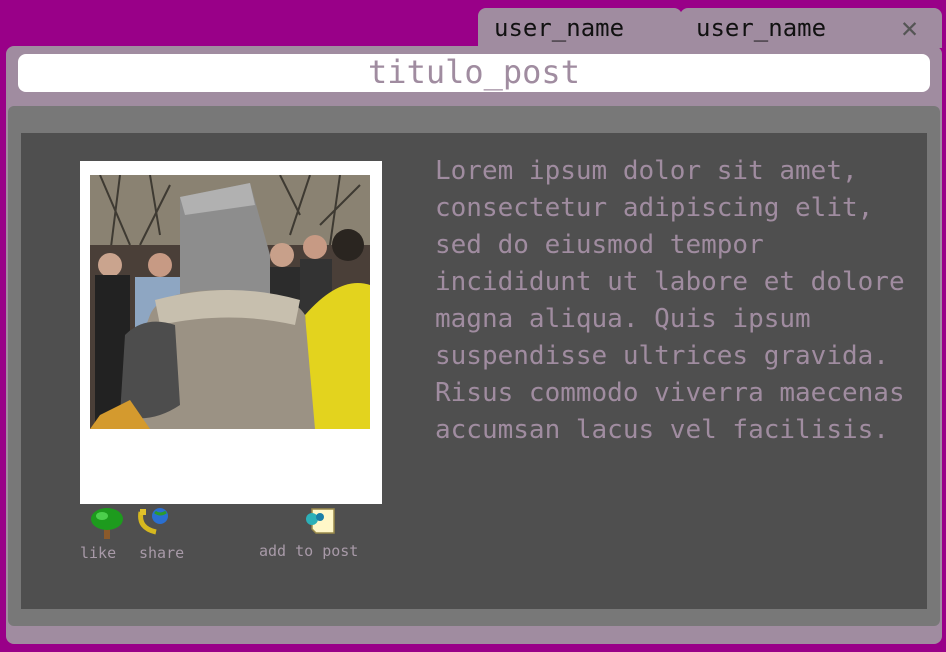 The image size is (946, 652). What do you see at coordinates (909, 28) in the screenshot?
I see `close-icon: ✕` at bounding box center [909, 28].